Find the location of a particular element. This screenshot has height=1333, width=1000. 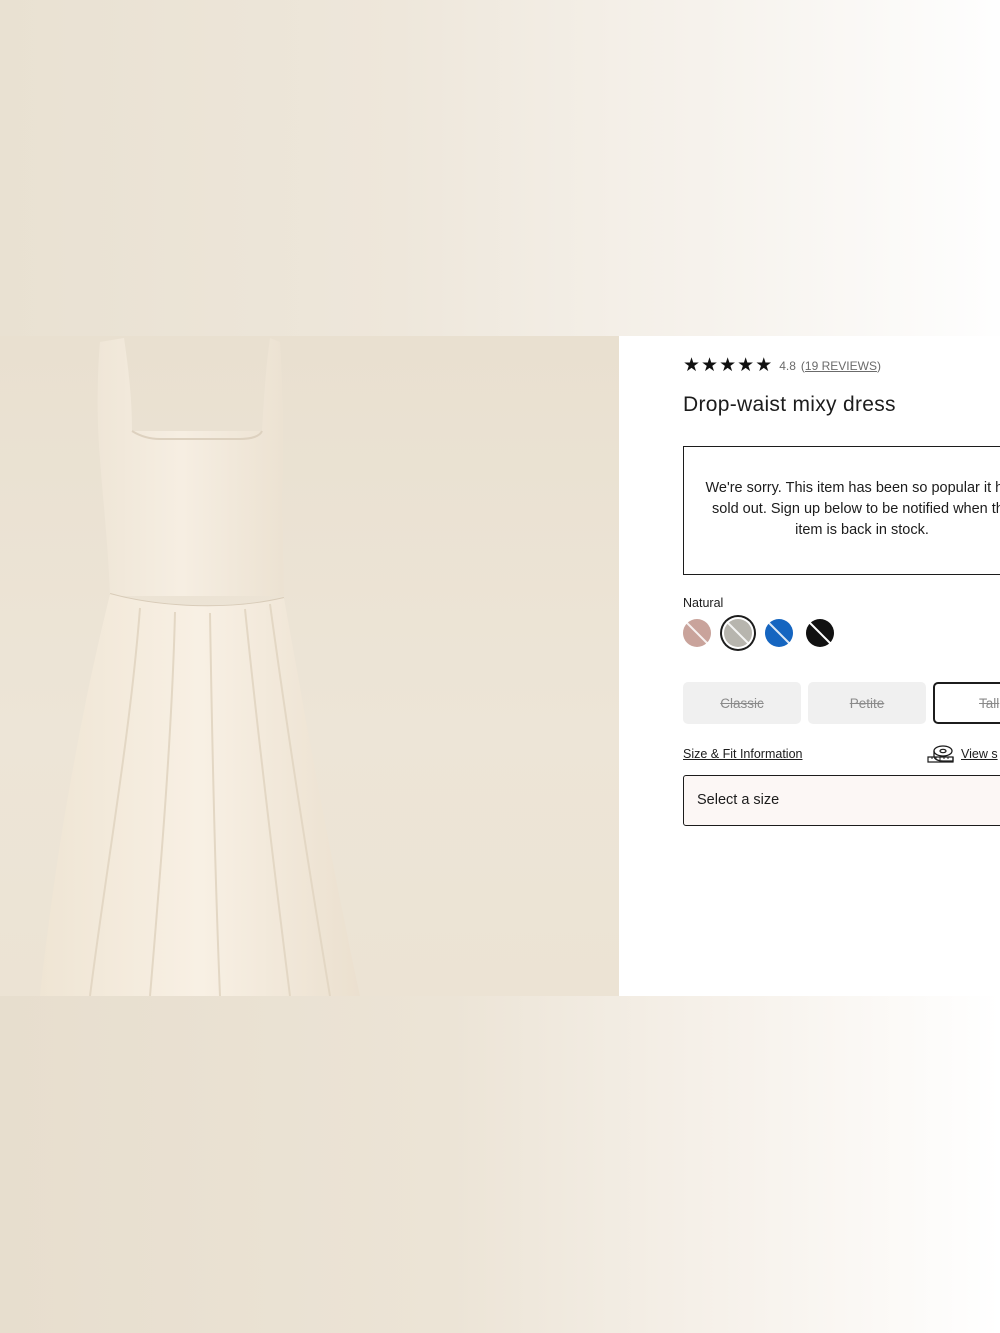

reviews-paren-close: ) is located at coordinates (878, 365).